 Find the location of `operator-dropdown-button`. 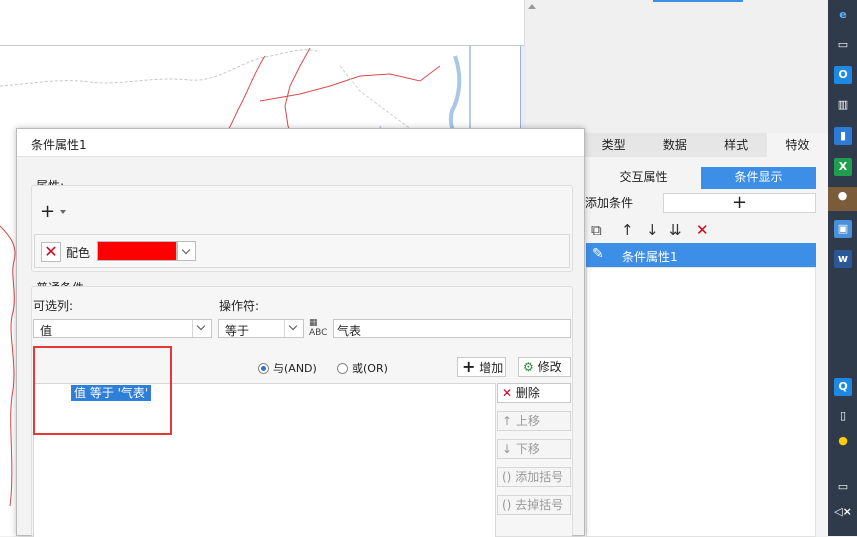

operator-dropdown-button is located at coordinates (293, 328).